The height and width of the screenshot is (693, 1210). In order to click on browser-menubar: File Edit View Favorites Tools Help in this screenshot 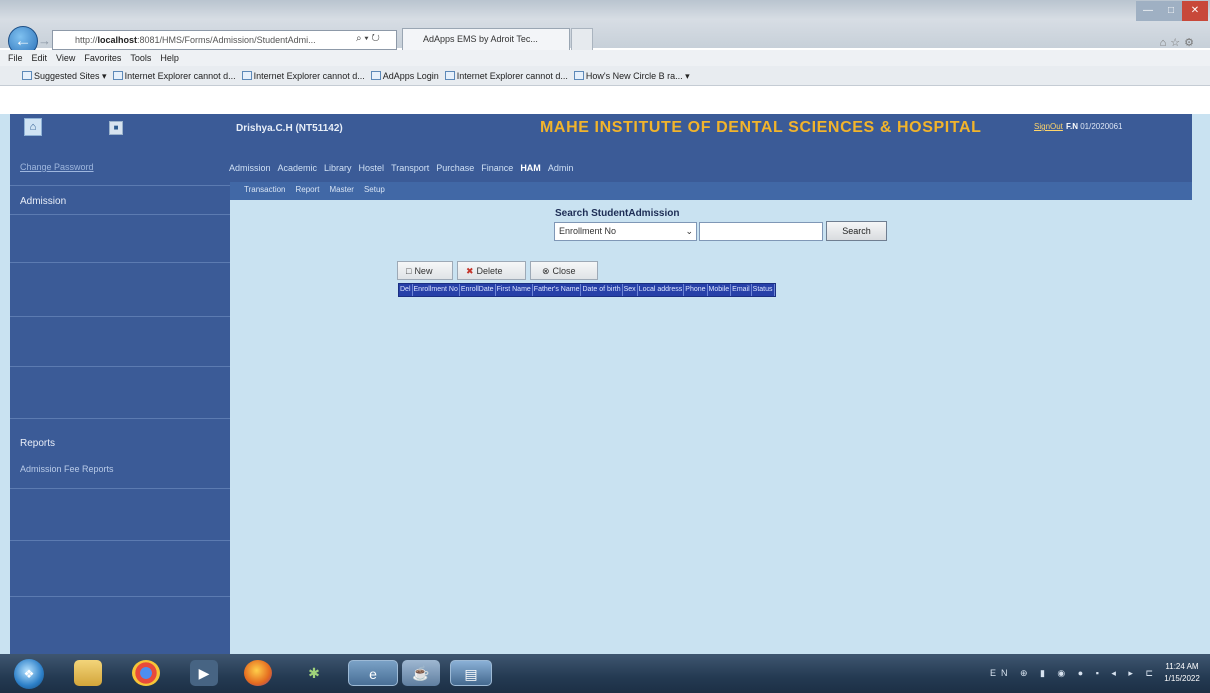, I will do `click(605, 58)`.